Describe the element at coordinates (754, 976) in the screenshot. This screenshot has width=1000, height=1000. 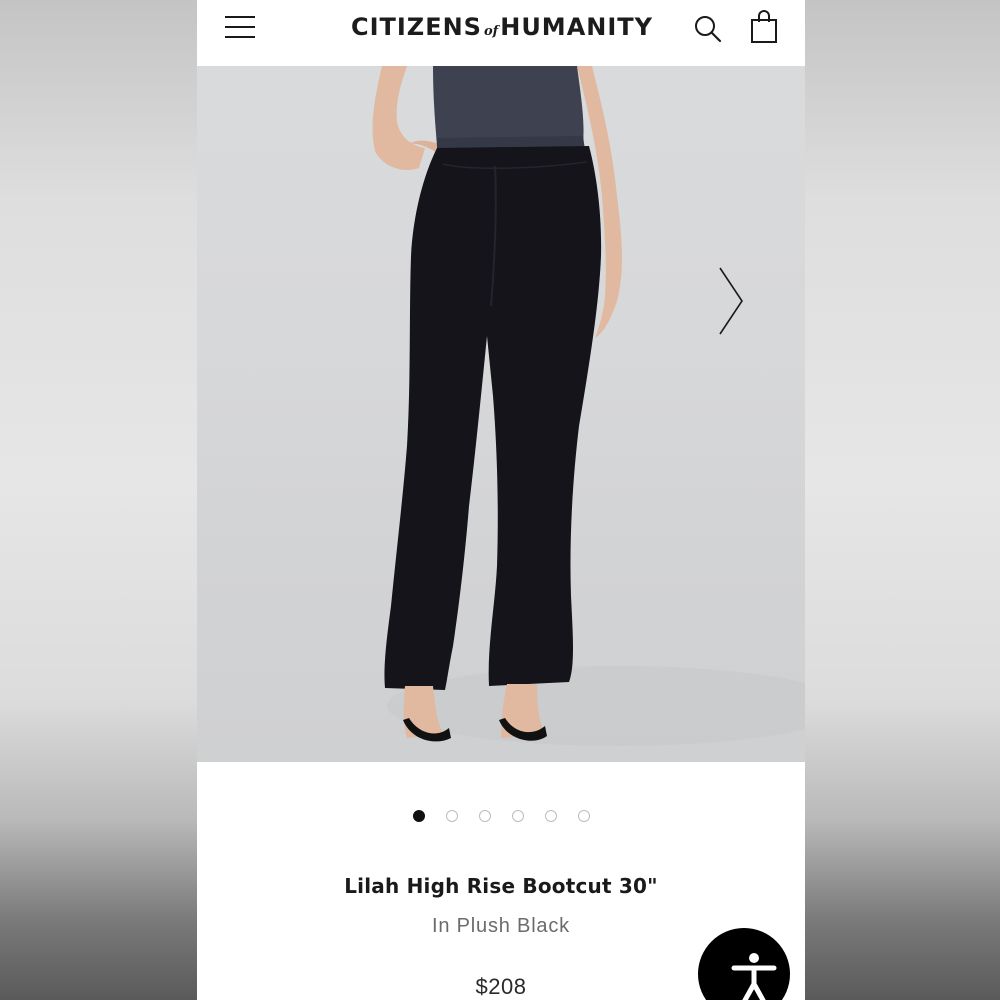
I see `accessibility-icon` at that location.